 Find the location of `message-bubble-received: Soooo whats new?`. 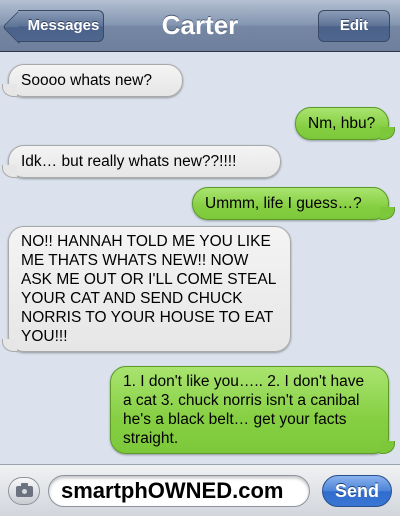

message-bubble-received: Soooo whats new? is located at coordinates (92, 80).